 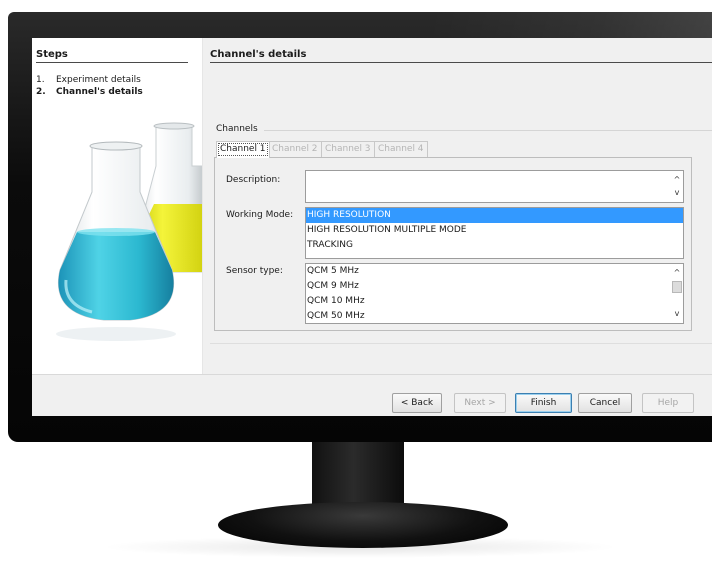 What do you see at coordinates (461, 343) in the screenshot?
I see `content-divider` at bounding box center [461, 343].